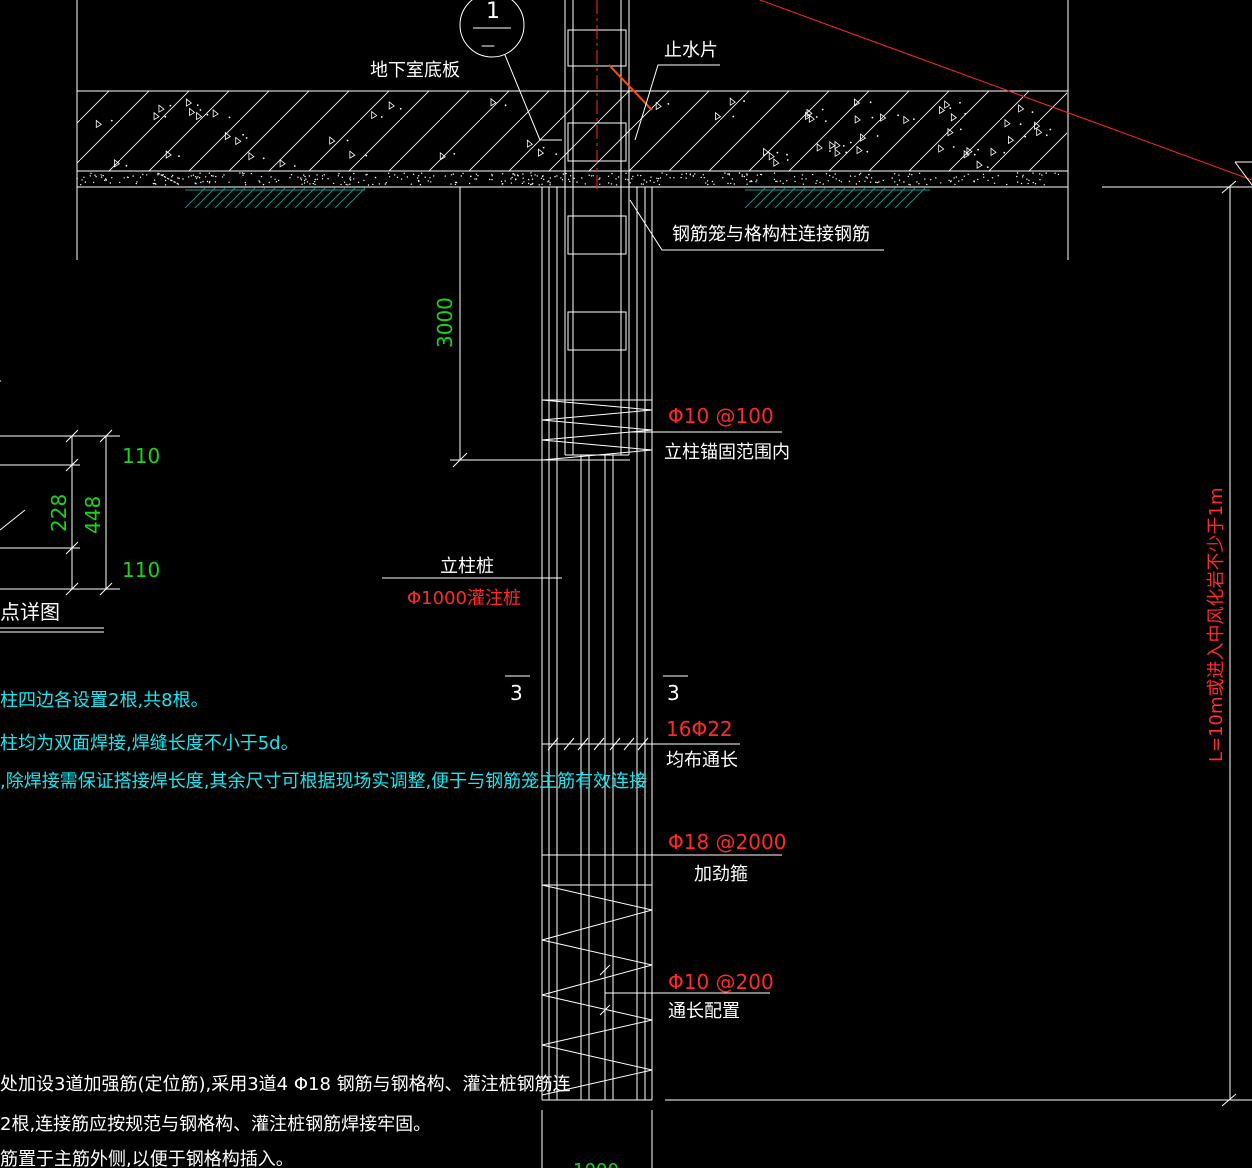  Describe the element at coordinates (1243, 173) in the screenshot. I see `slope-tick` at that location.